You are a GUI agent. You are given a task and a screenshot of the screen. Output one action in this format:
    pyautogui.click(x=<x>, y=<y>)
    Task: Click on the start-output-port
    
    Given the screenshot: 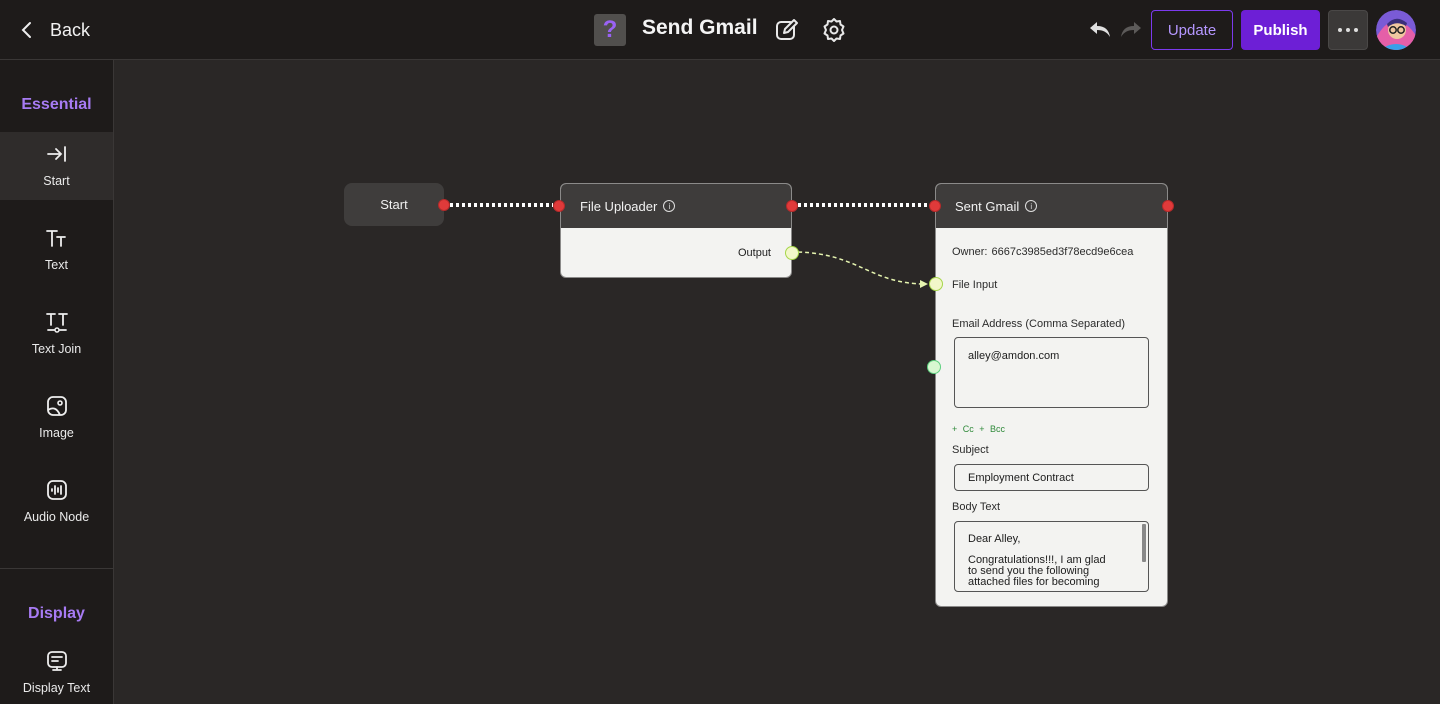 What is the action you would take?
    pyautogui.click(x=444, y=205)
    